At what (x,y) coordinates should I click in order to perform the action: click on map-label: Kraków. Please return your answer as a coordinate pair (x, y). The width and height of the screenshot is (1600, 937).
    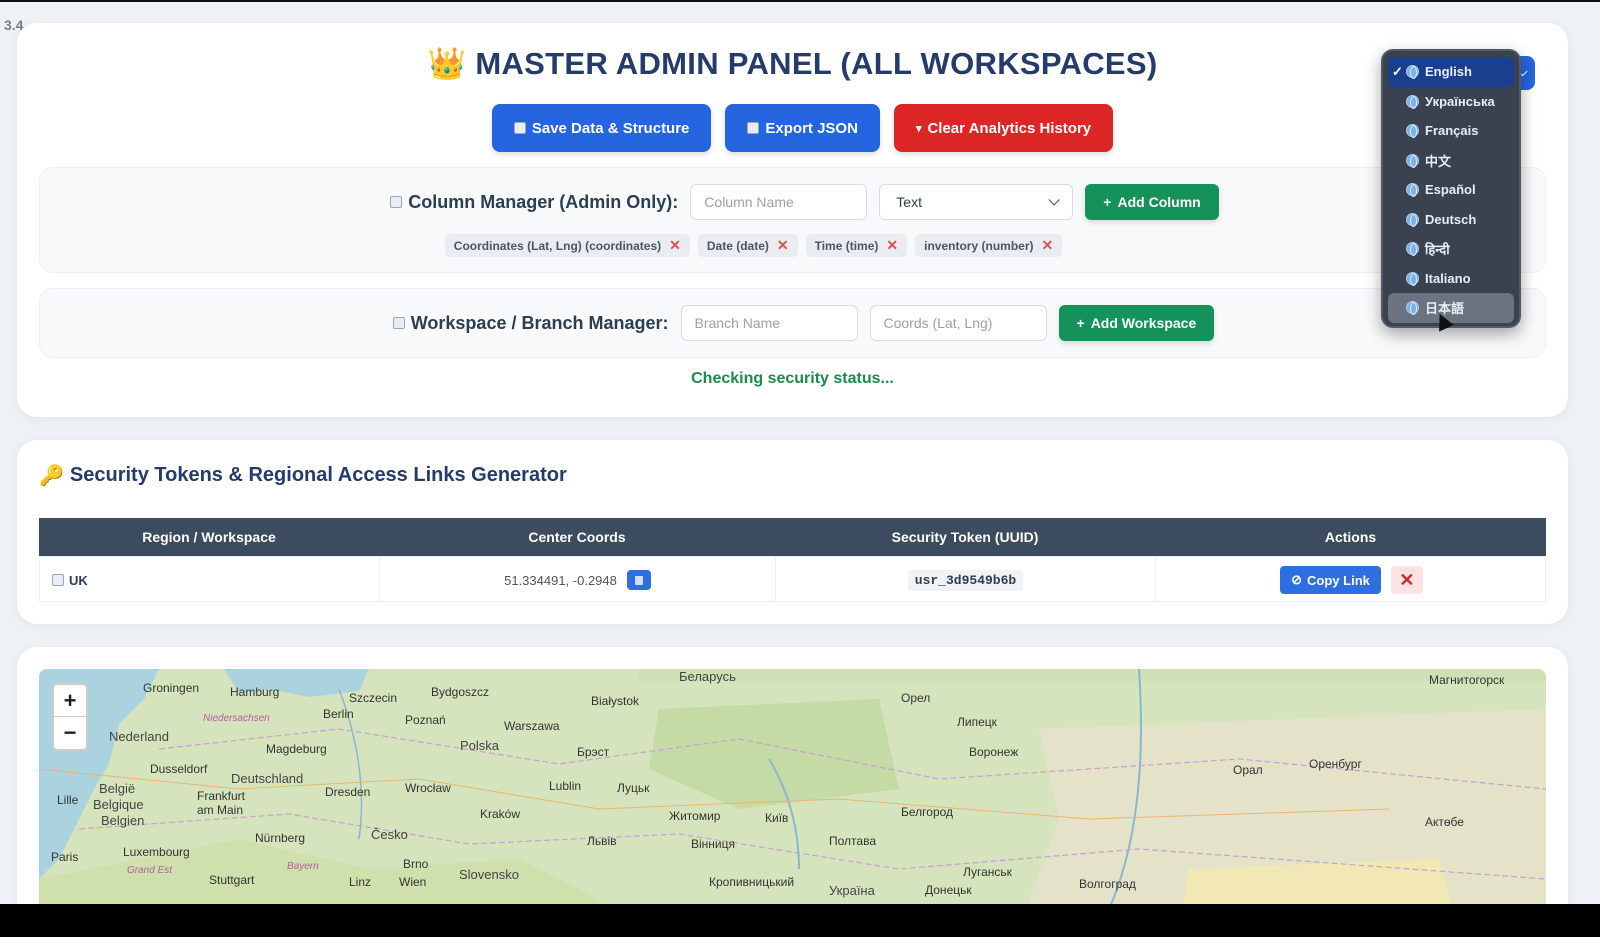
    Looking at the image, I should click on (500, 814).